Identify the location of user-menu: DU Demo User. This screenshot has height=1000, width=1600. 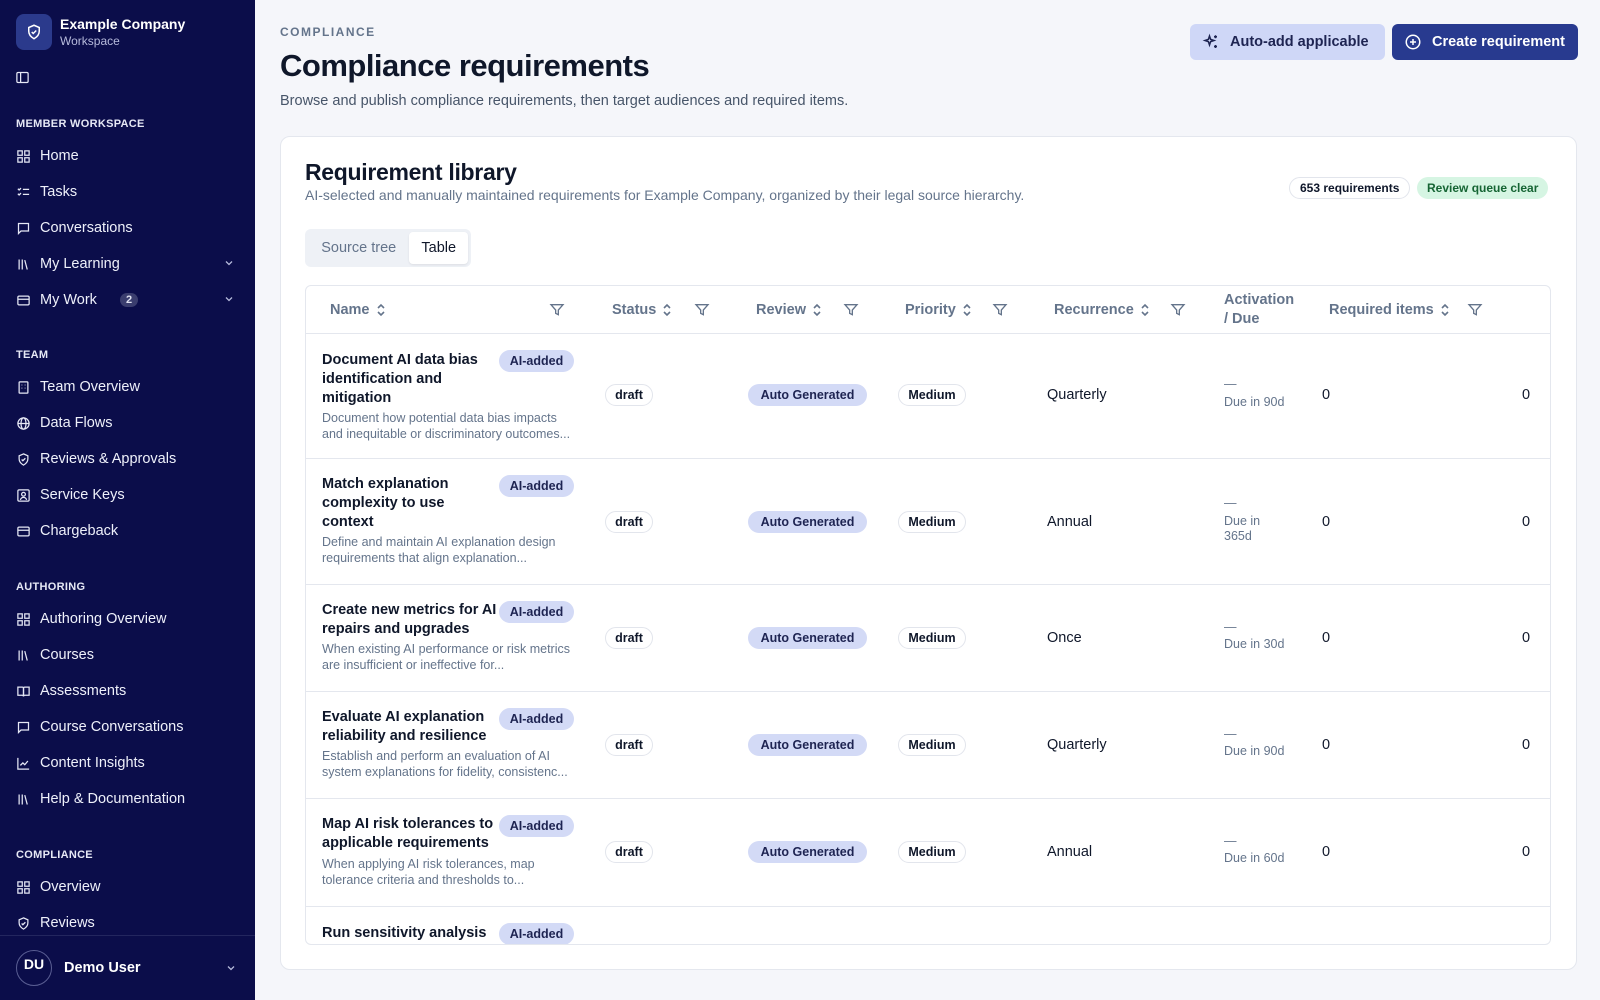
(127, 967).